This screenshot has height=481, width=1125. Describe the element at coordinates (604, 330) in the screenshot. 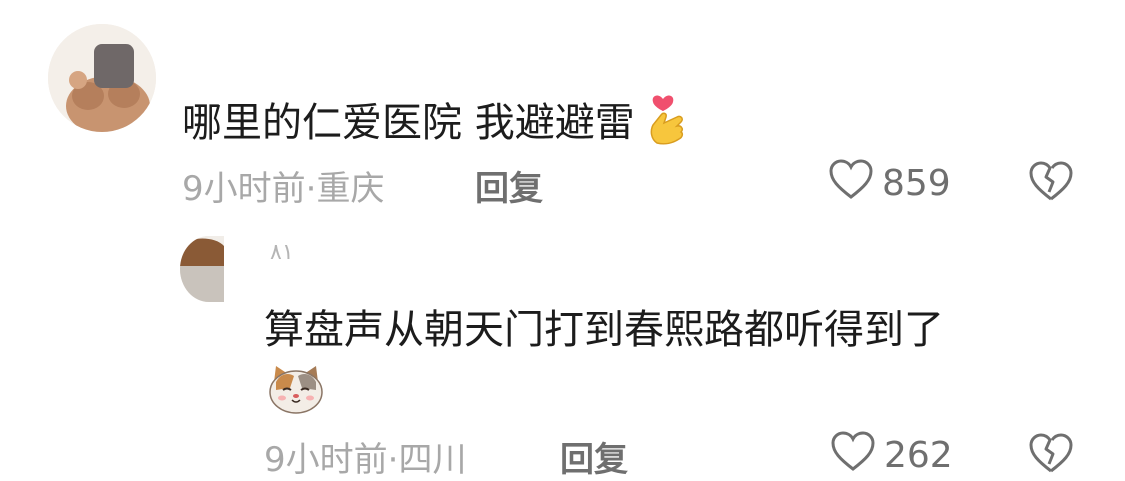

I see `comment-text: 算盘声从朝天门打到春熙路都听得到了` at that location.